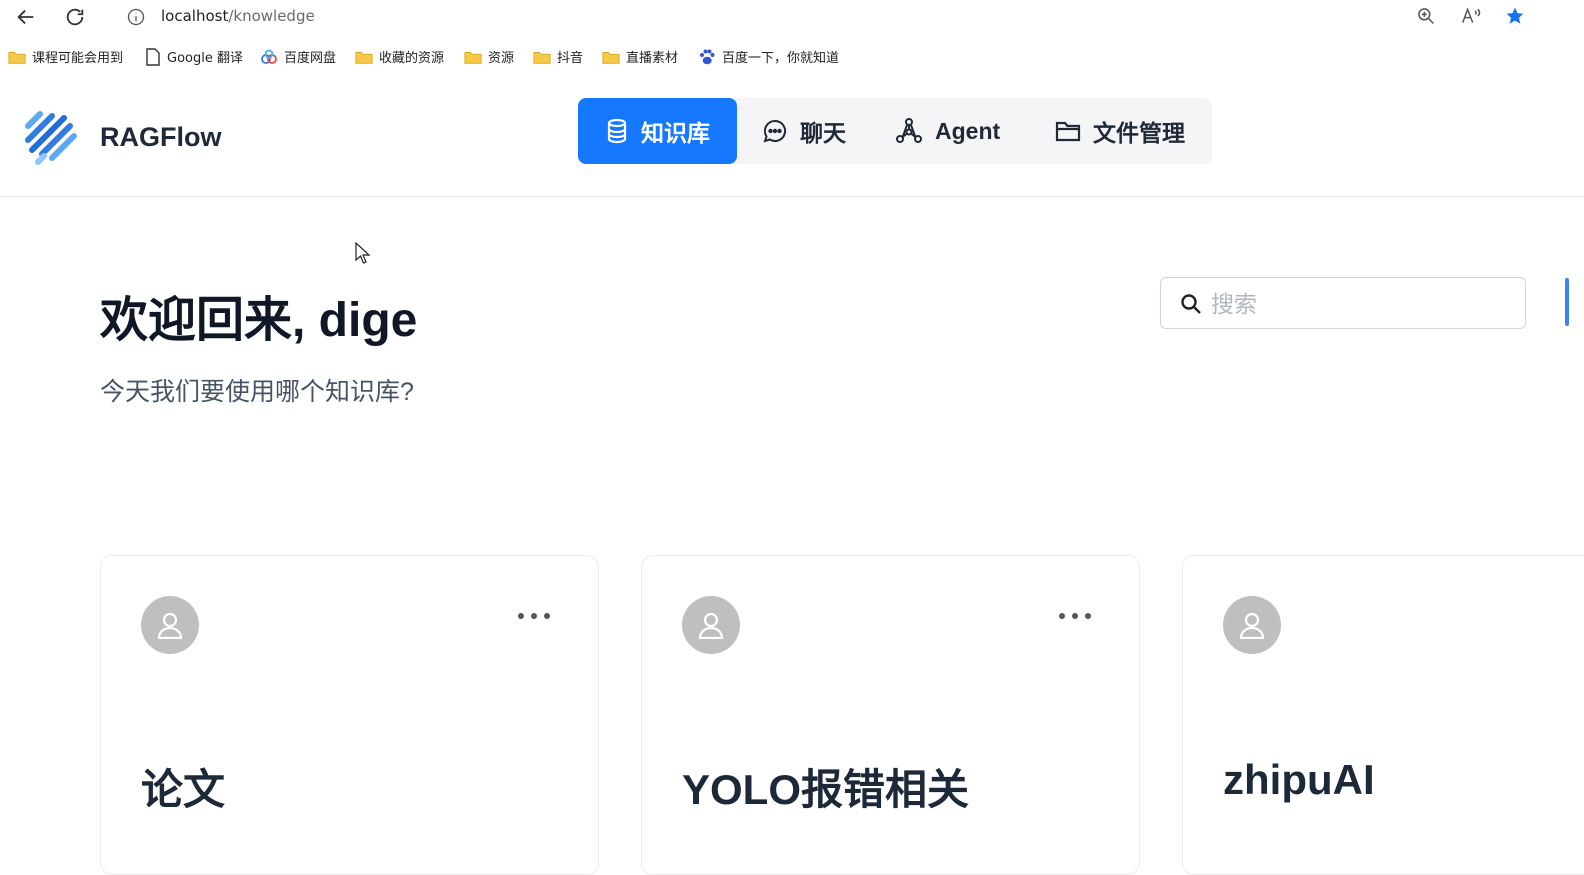  I want to click on tab-agent: Agent, so click(947, 131).